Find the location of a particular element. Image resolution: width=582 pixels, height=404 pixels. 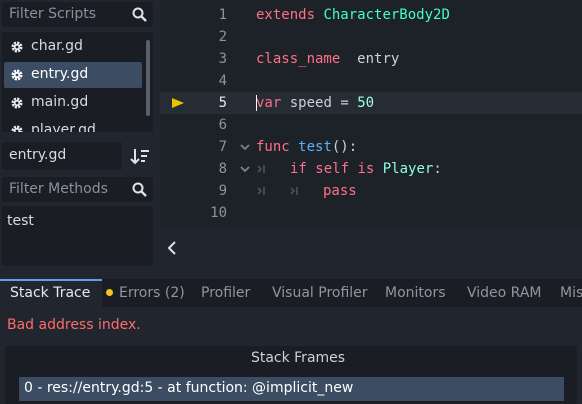

filter-methods-placeholder: Filter Methods is located at coordinates (58, 189).